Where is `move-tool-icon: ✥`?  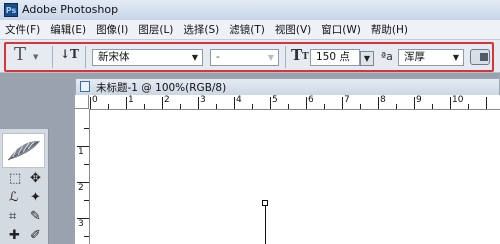
move-tool-icon: ✥ is located at coordinates (35, 179).